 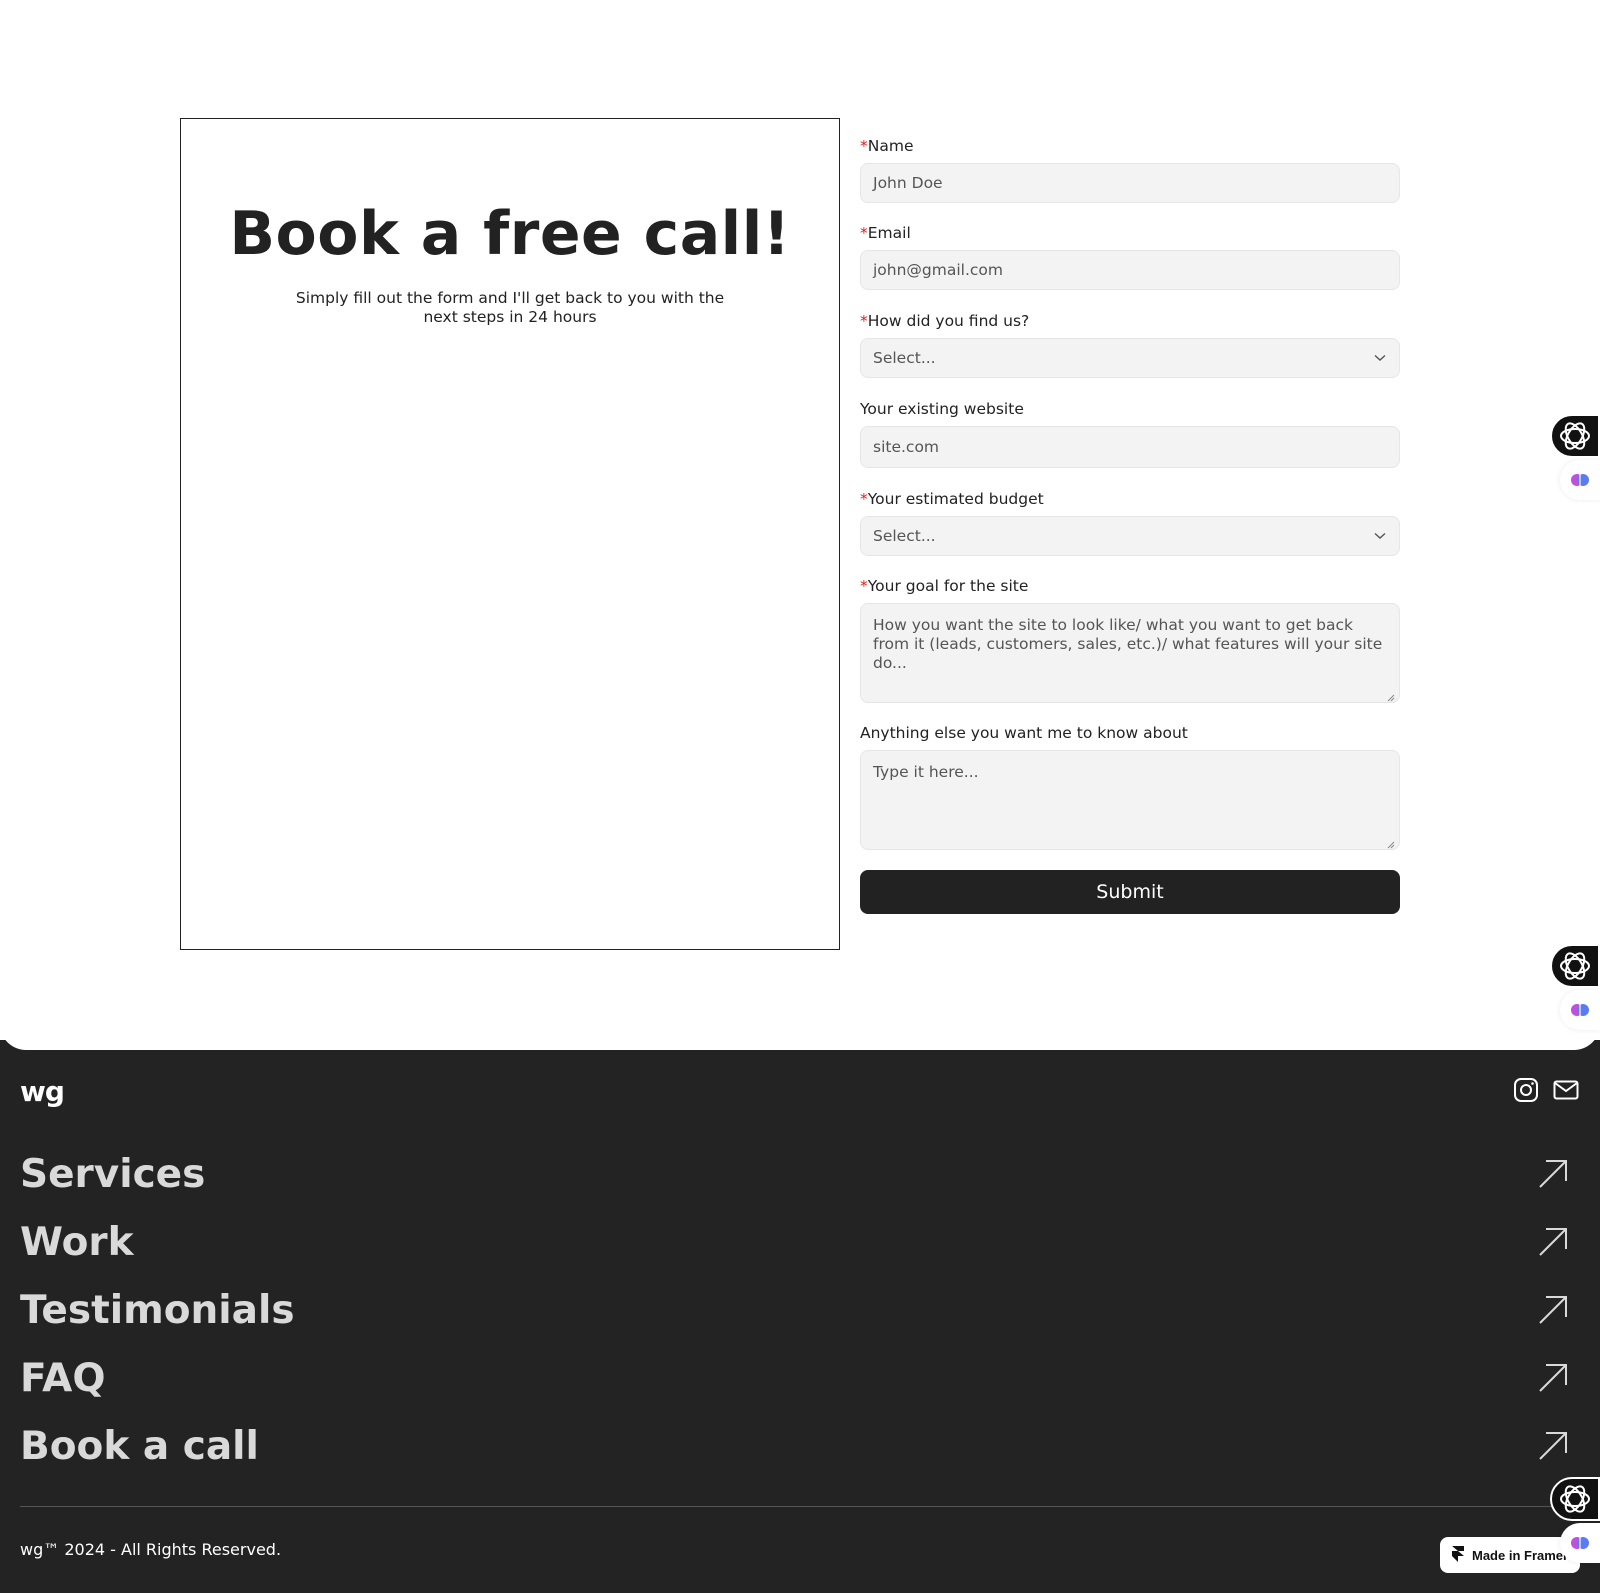 What do you see at coordinates (139, 1446) in the screenshot?
I see `nav-label: Book a call` at bounding box center [139, 1446].